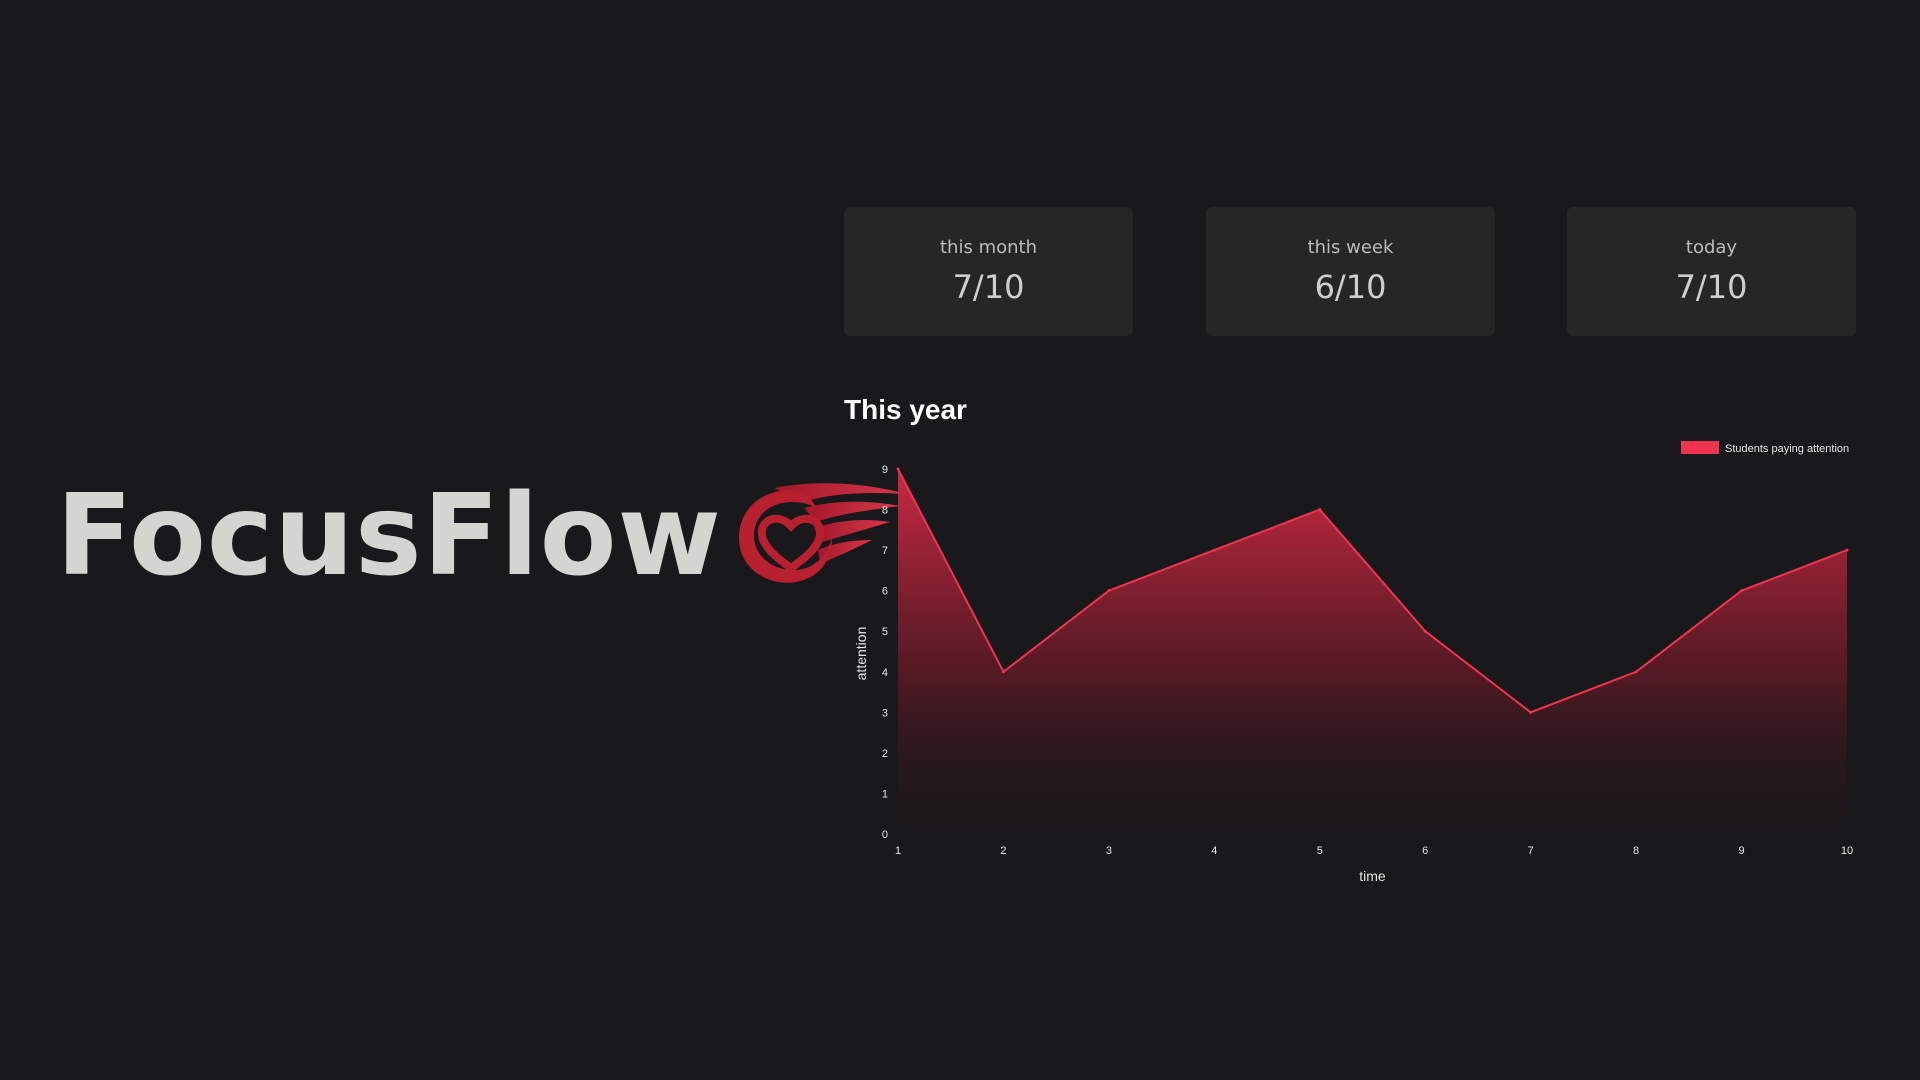 This screenshot has height=1080, width=1920. What do you see at coordinates (885, 511) in the screenshot?
I see `y-tick-label: 8` at bounding box center [885, 511].